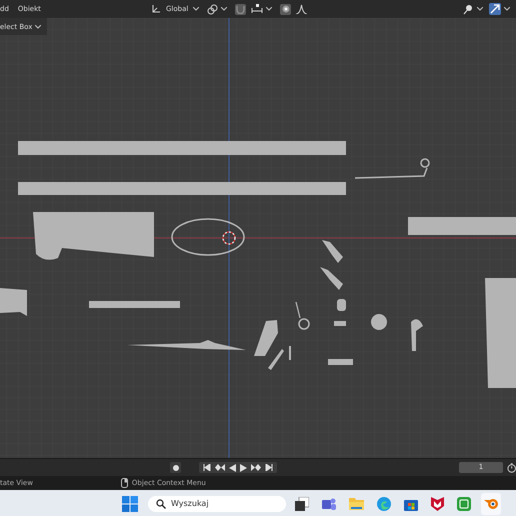 The width and height of the screenshot is (516, 516). What do you see at coordinates (464, 503) in the screenshot?
I see `app-icon` at bounding box center [464, 503].